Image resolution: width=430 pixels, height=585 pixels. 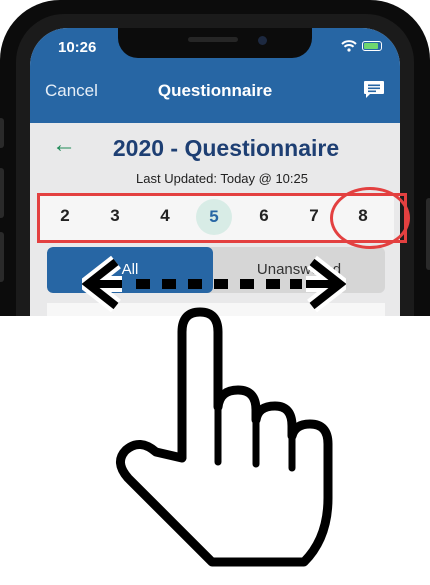 What do you see at coordinates (77, 47) in the screenshot?
I see `status-time: 10:26` at bounding box center [77, 47].